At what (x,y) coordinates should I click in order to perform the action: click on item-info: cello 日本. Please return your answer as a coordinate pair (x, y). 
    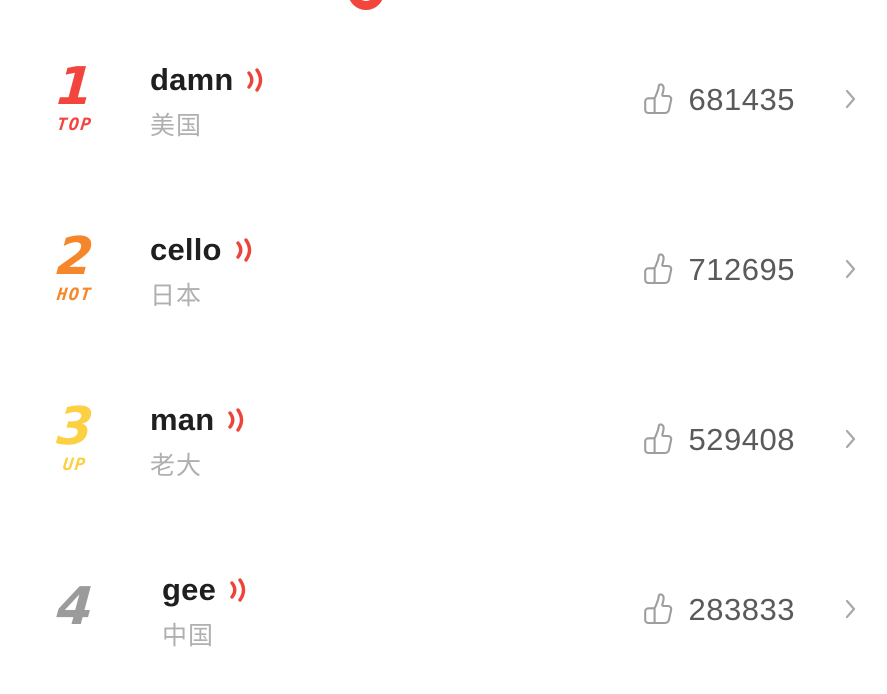
    Looking at the image, I should click on (395, 269).